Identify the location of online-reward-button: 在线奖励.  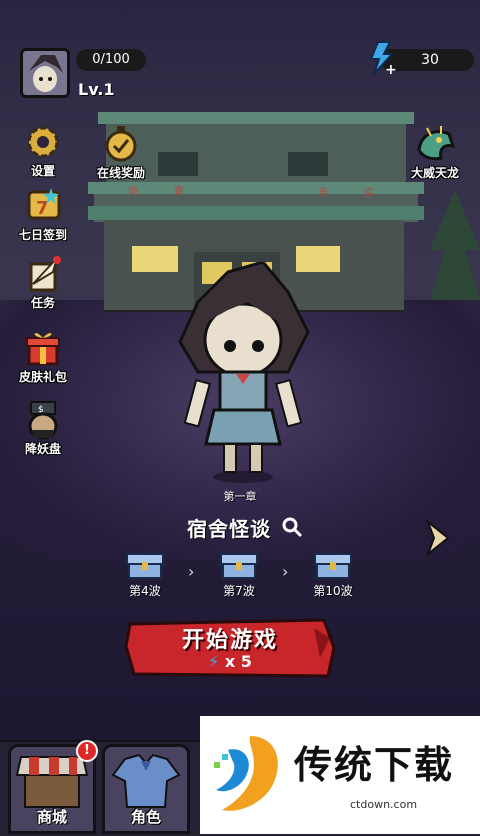
(121, 152).